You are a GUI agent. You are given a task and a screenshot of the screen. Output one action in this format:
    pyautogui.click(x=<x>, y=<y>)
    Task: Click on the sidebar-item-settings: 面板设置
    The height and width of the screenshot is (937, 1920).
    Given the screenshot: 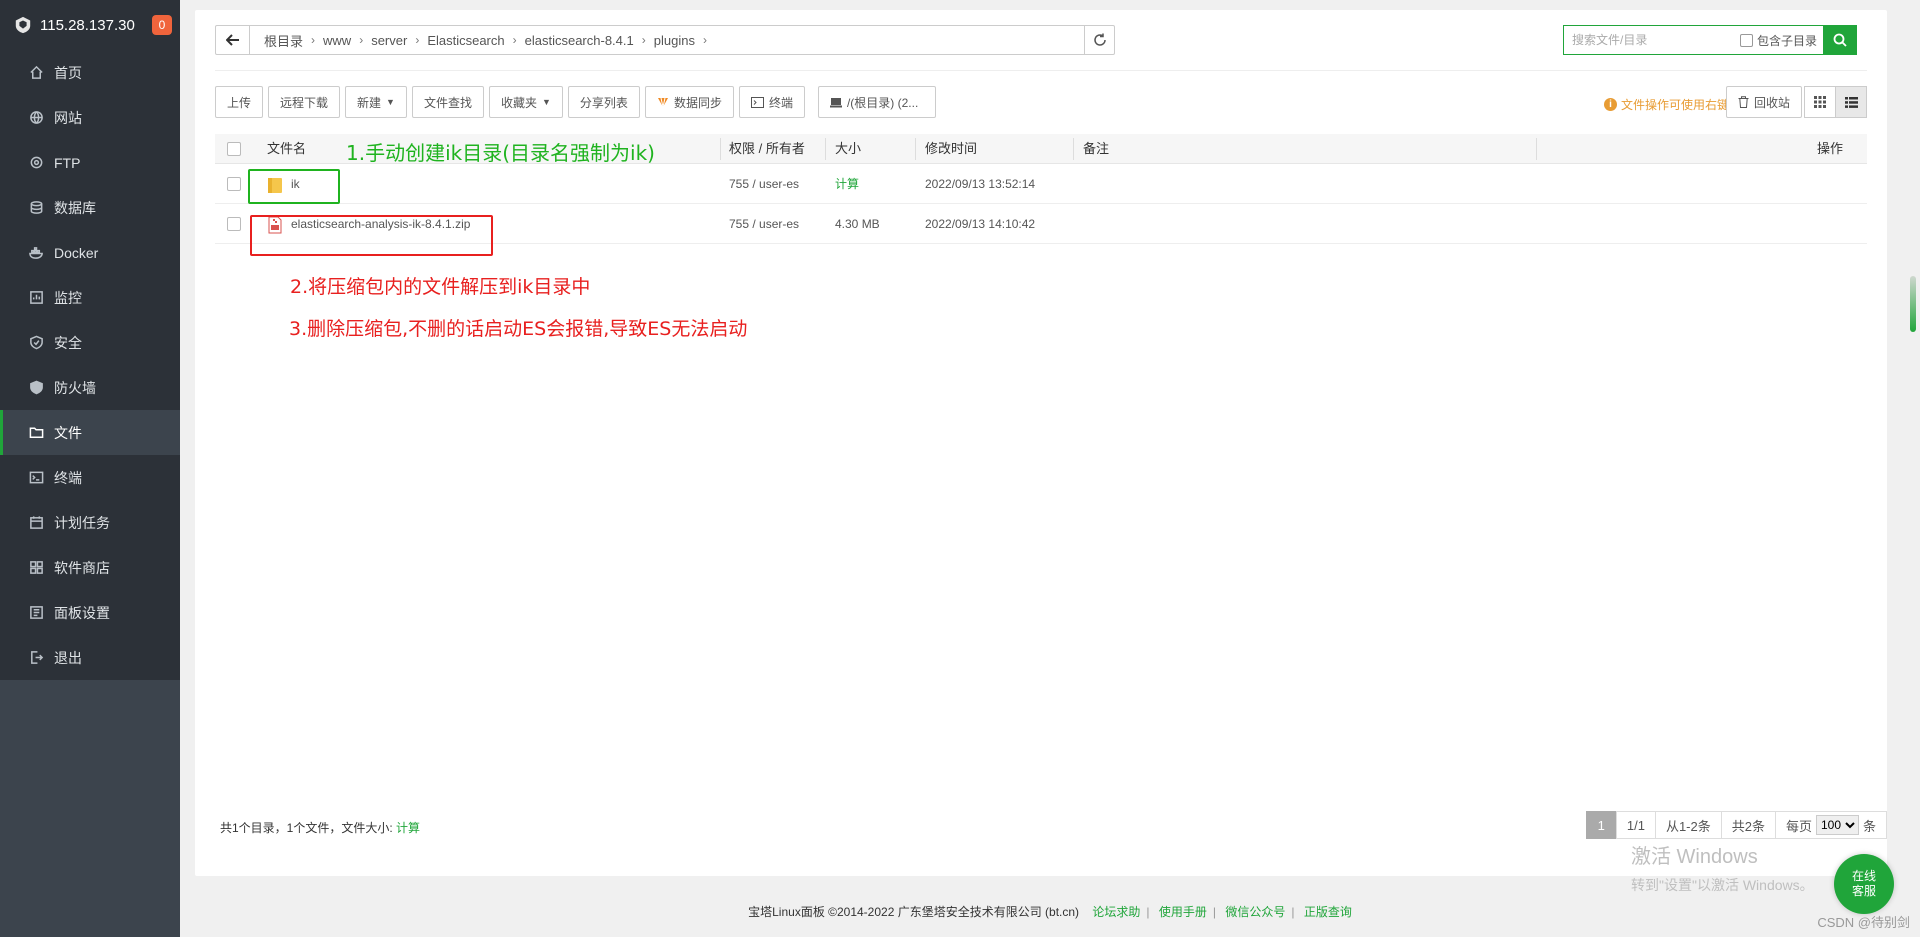 What is the action you would take?
    pyautogui.click(x=90, y=612)
    